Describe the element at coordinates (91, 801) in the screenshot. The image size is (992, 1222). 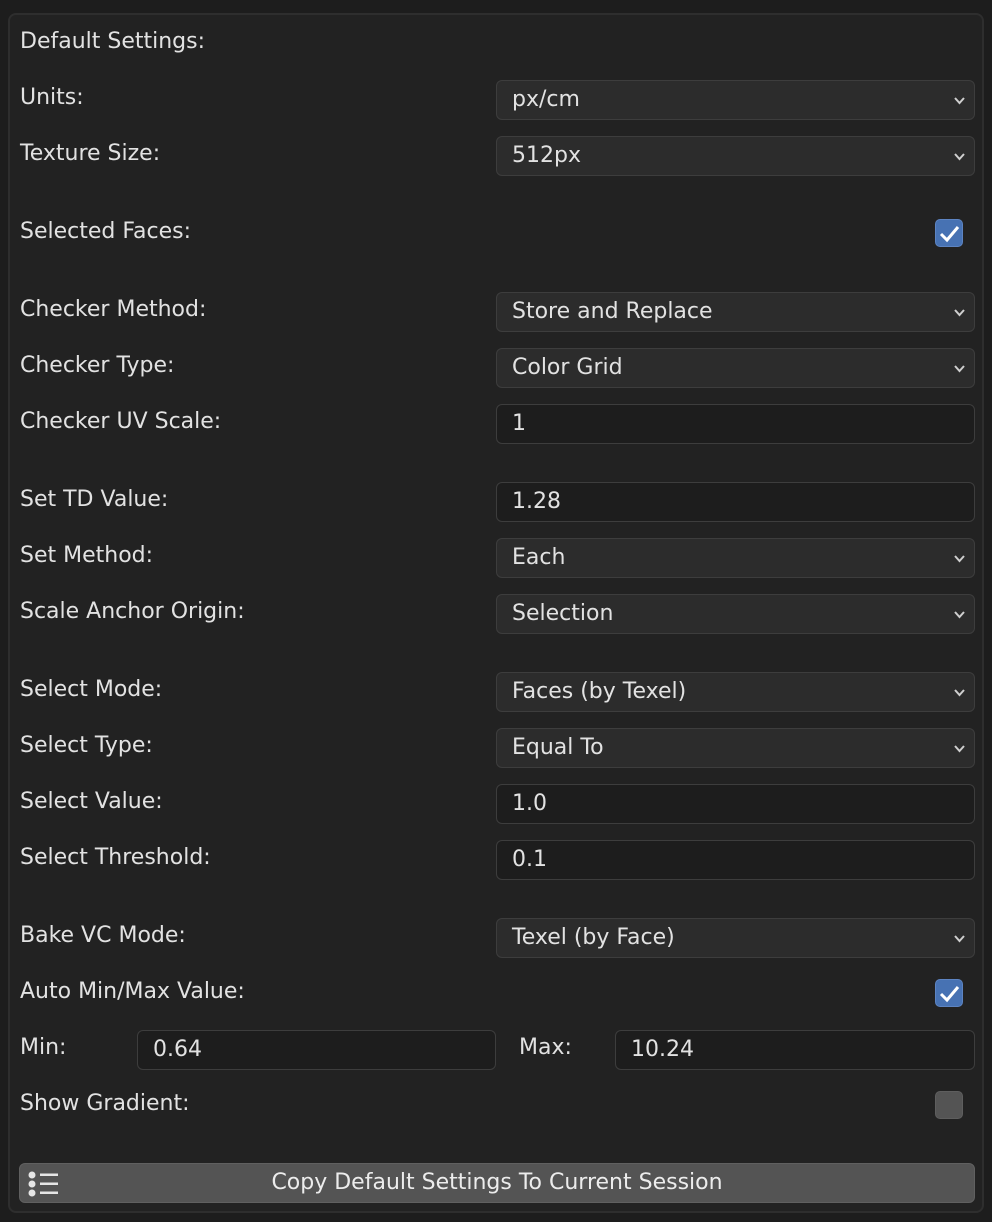
I see `select-value-label: Select Value:` at that location.